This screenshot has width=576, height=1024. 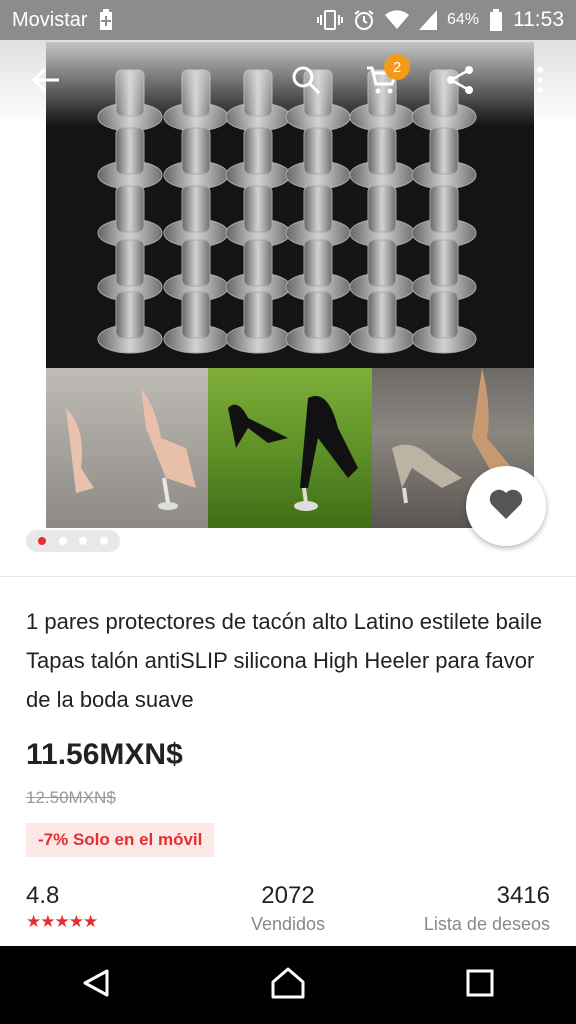 I want to click on product-photo-usage, so click(x=290, y=448).